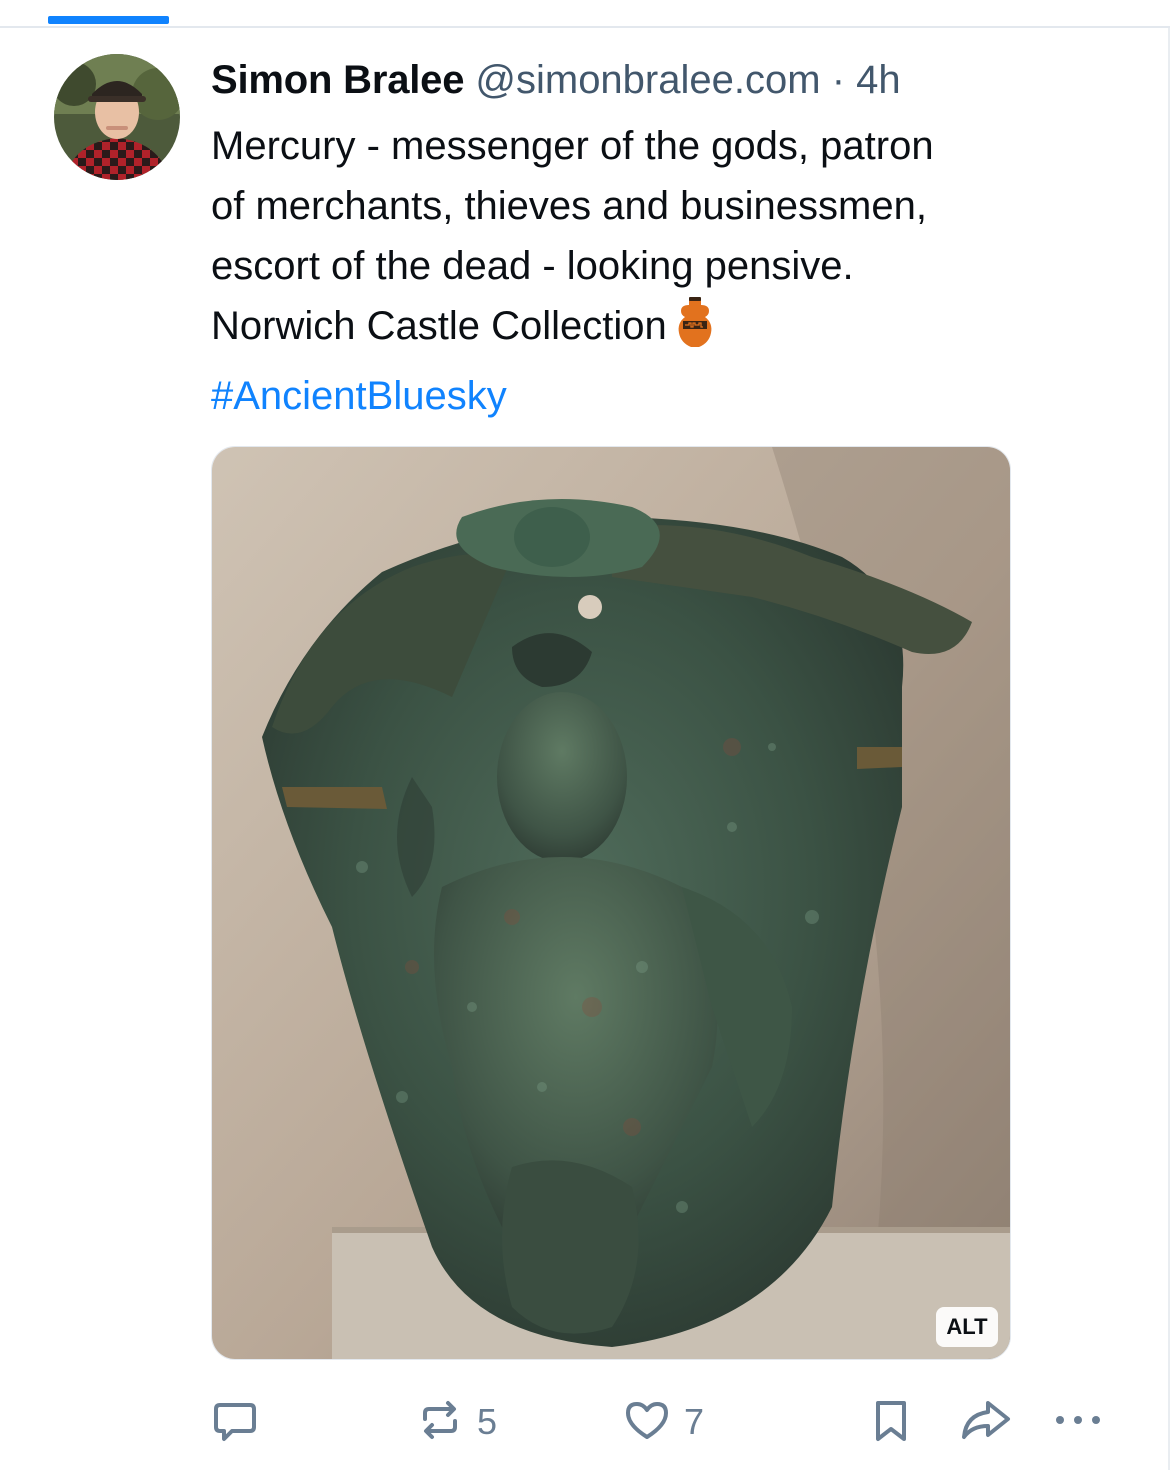 The height and width of the screenshot is (1470, 1170). I want to click on top-tab-bar, so click(585, 14).